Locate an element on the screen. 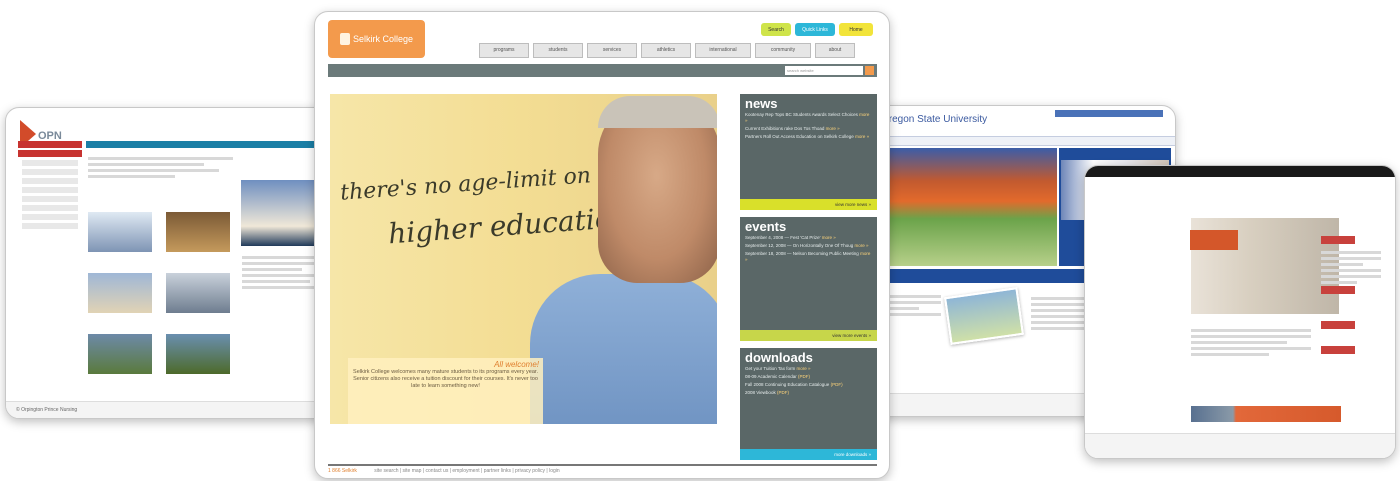  downloads-more-link: more downloads » is located at coordinates (808, 454).